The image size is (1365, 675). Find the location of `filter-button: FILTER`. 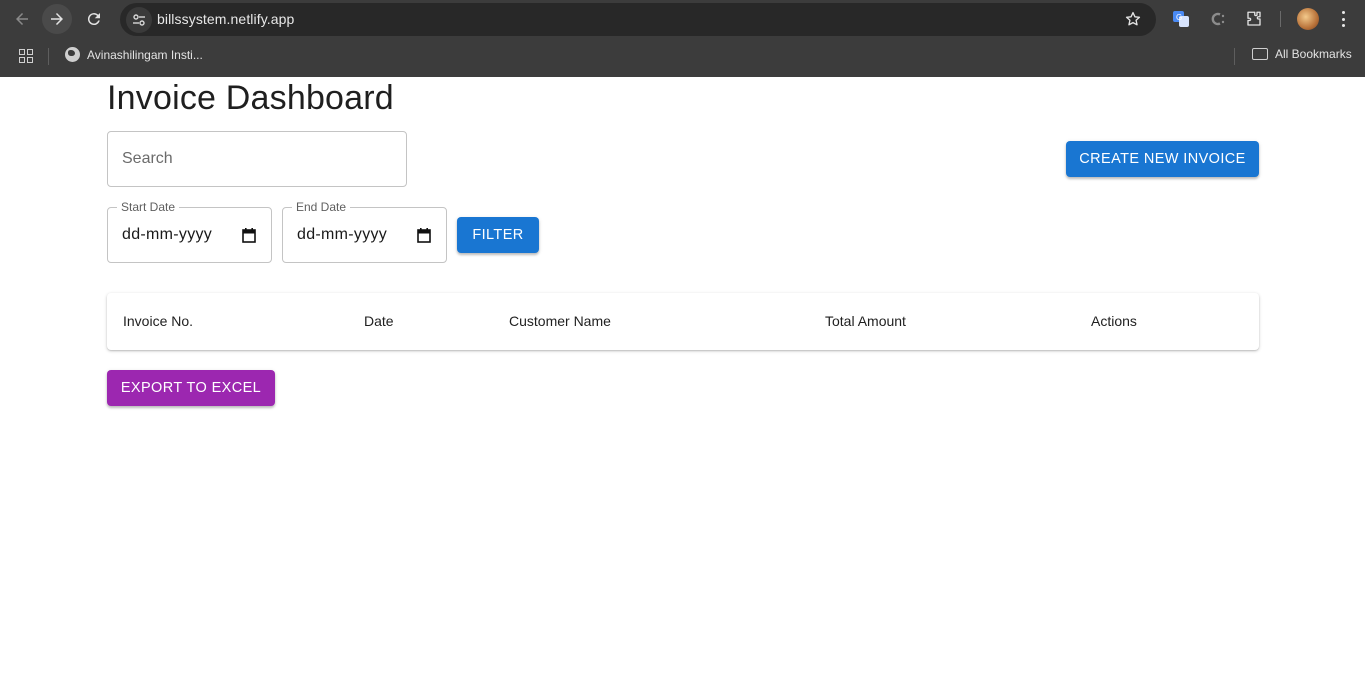

filter-button: FILTER is located at coordinates (498, 235).